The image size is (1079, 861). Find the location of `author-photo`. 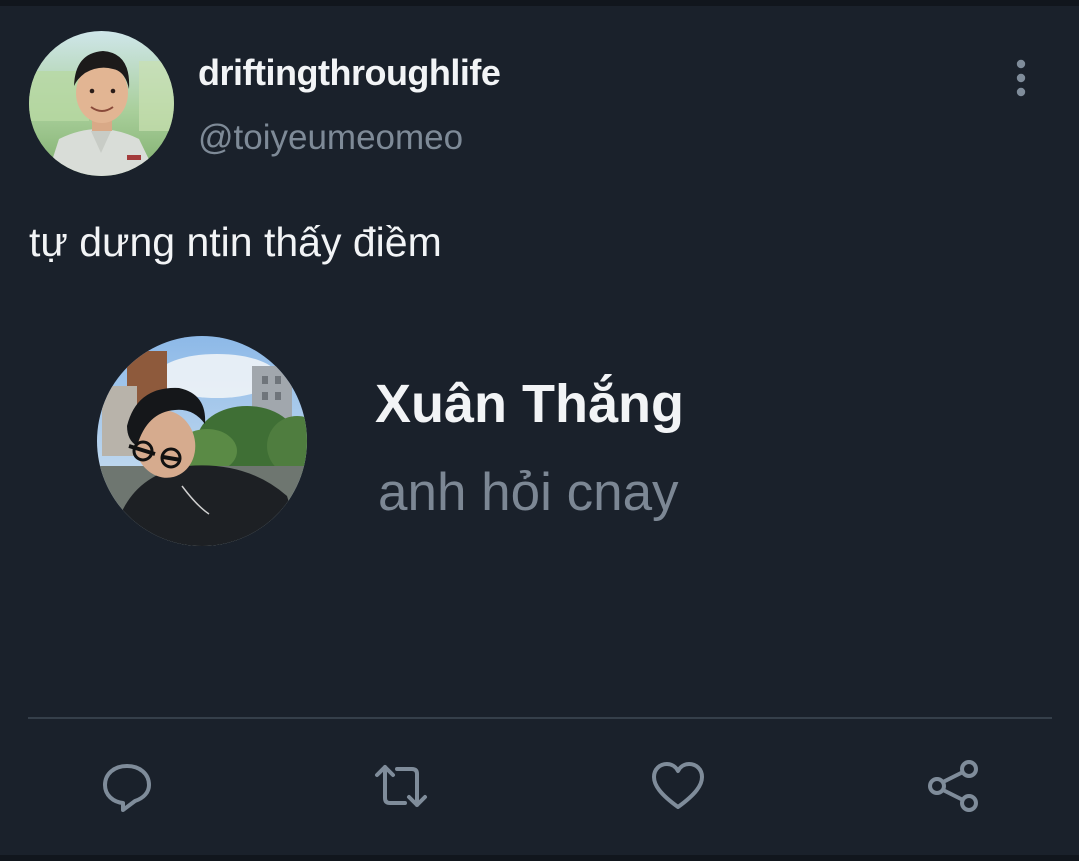

author-photo is located at coordinates (101, 103).